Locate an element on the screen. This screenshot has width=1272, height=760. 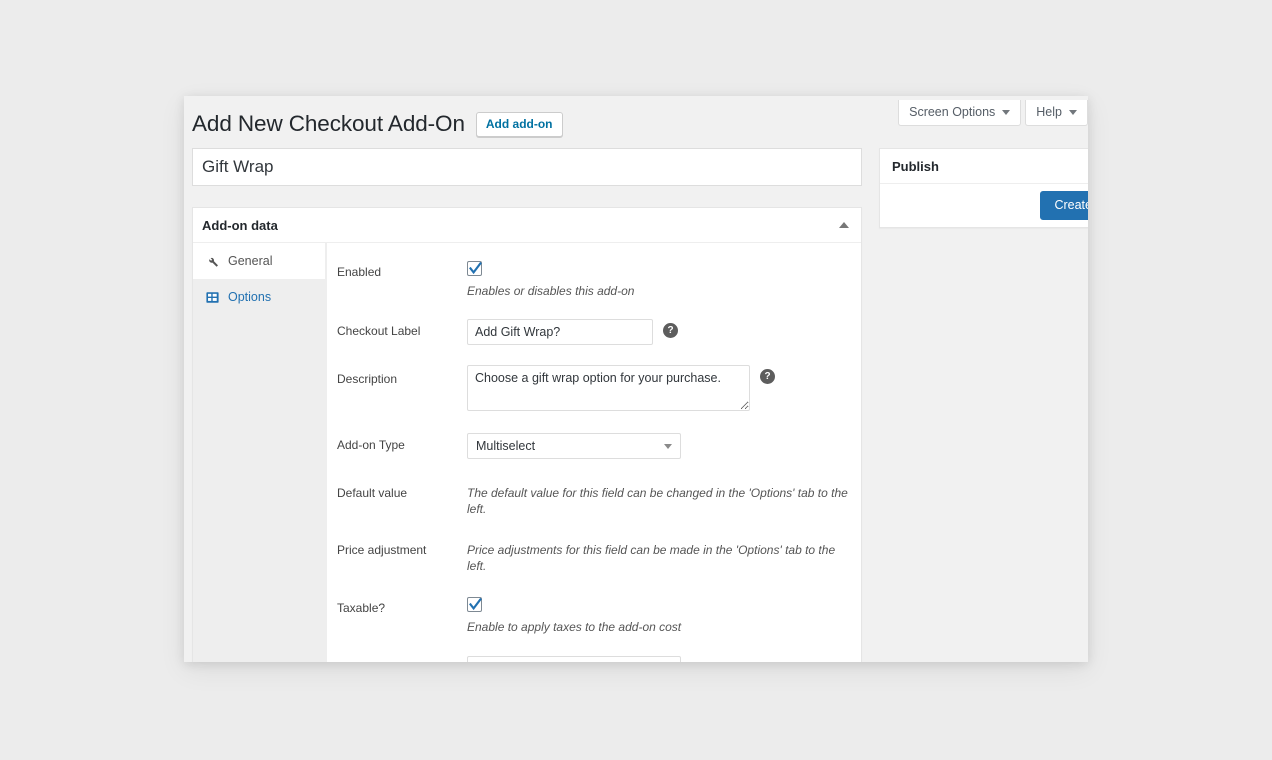
addon-tab-general-label: General is located at coordinates (250, 261).